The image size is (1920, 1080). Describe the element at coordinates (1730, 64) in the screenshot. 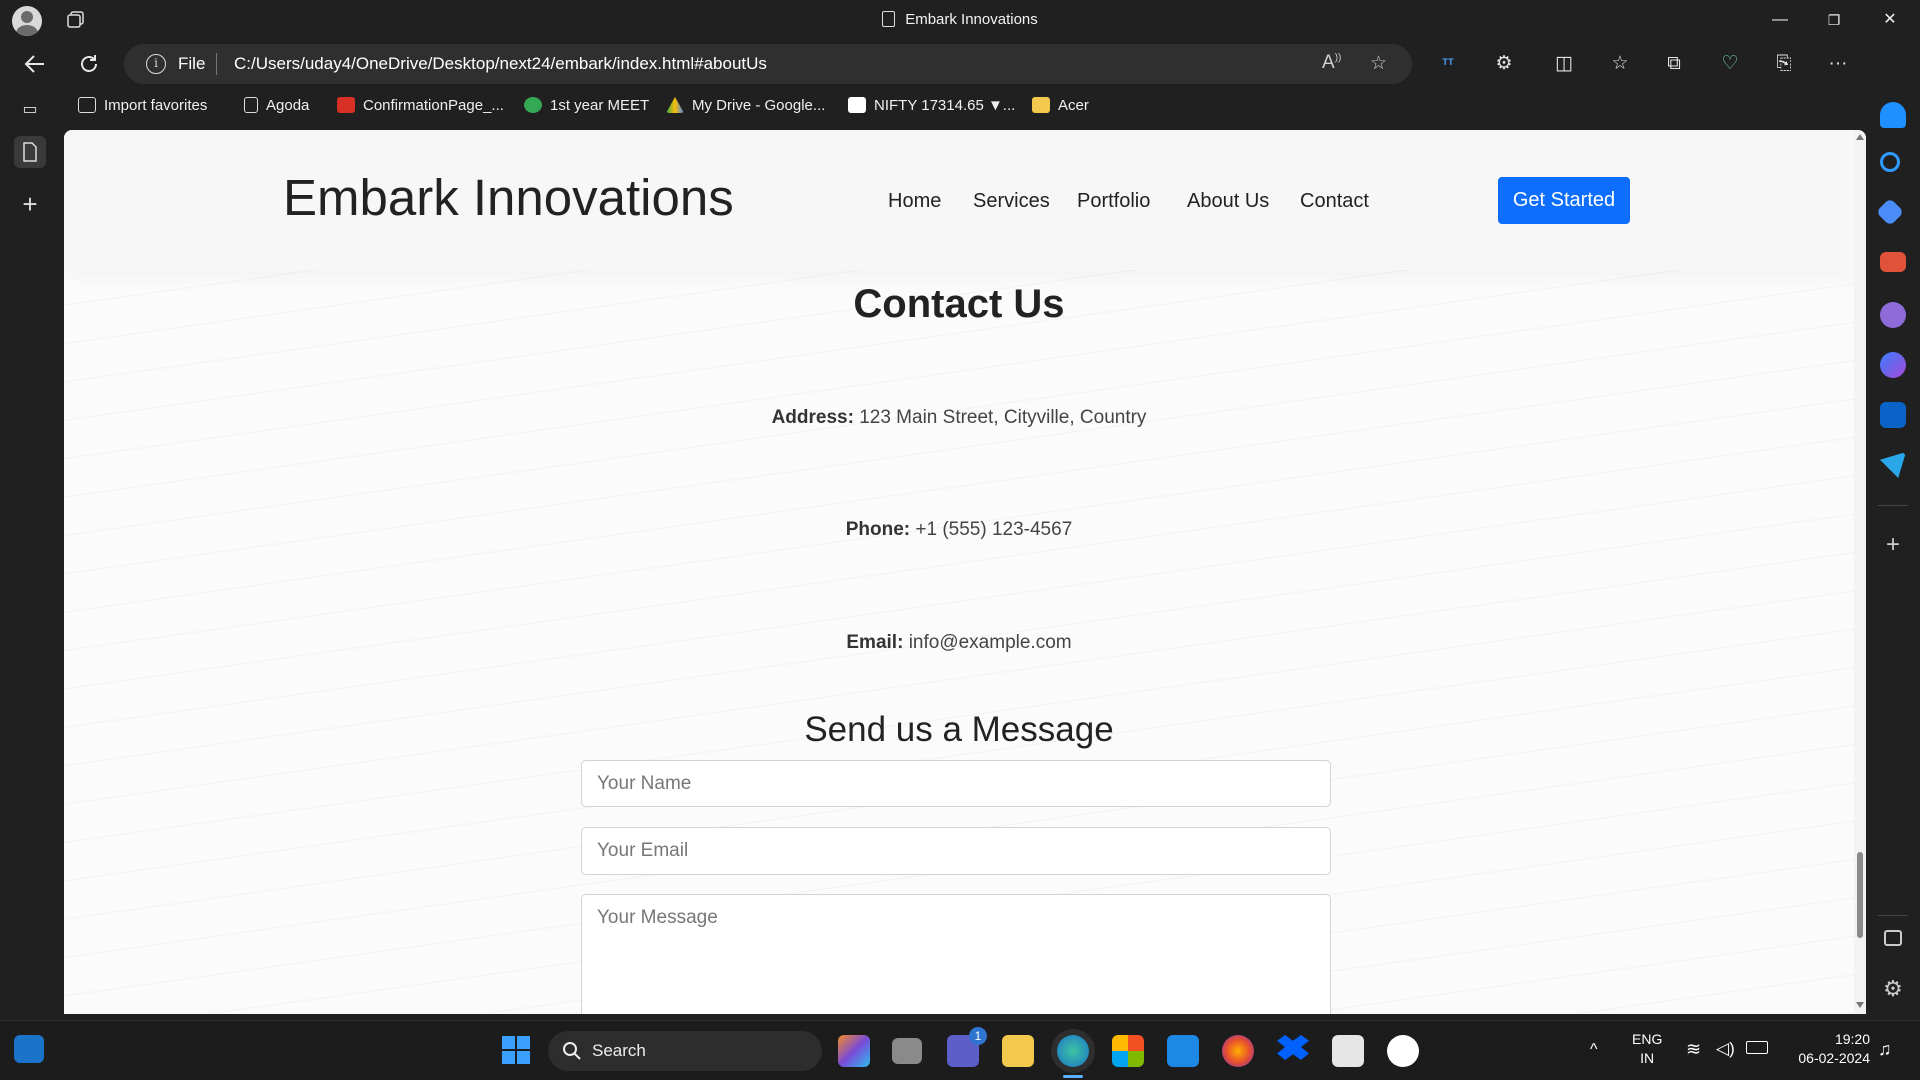

I see `browser-essentials-icon: ♡` at that location.